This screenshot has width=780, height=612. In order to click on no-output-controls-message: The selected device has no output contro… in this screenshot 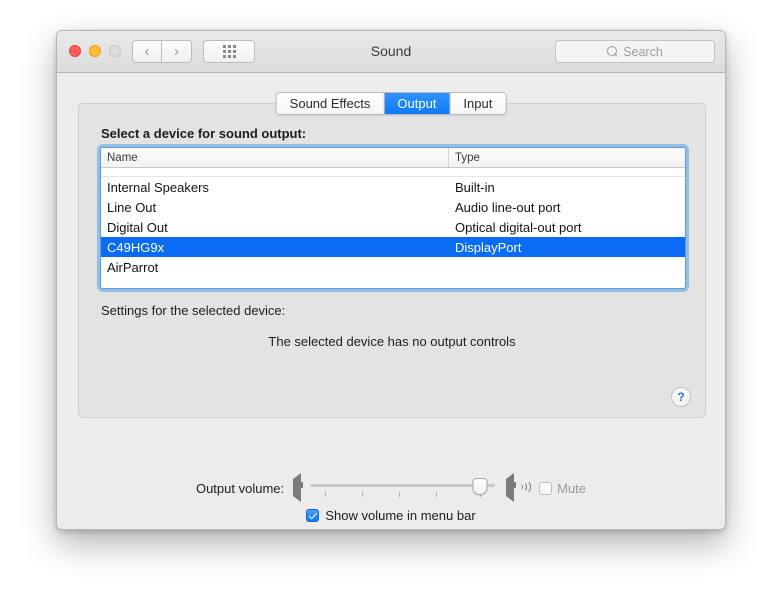, I will do `click(392, 341)`.